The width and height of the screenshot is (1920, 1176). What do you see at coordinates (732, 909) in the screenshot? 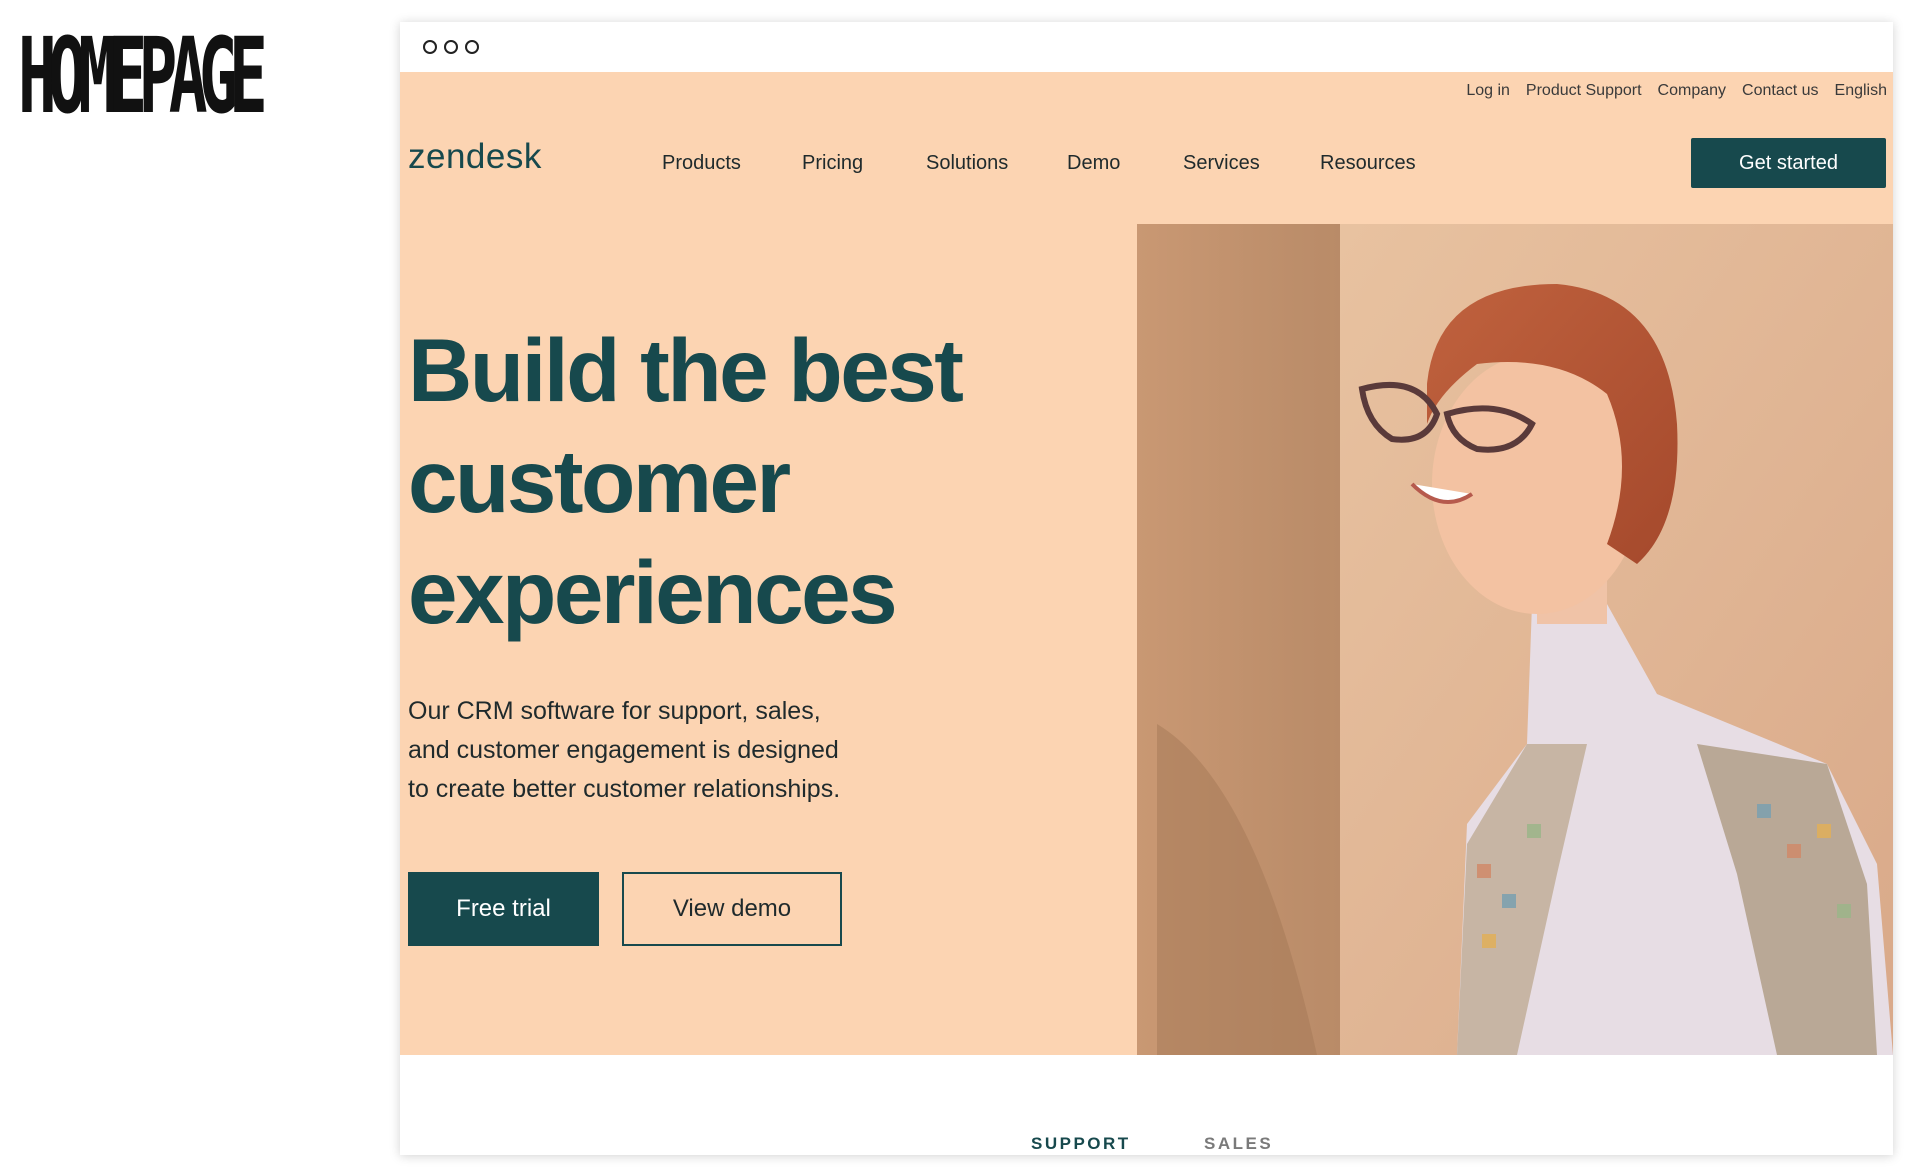
I see `view-demo-button: View demo` at bounding box center [732, 909].